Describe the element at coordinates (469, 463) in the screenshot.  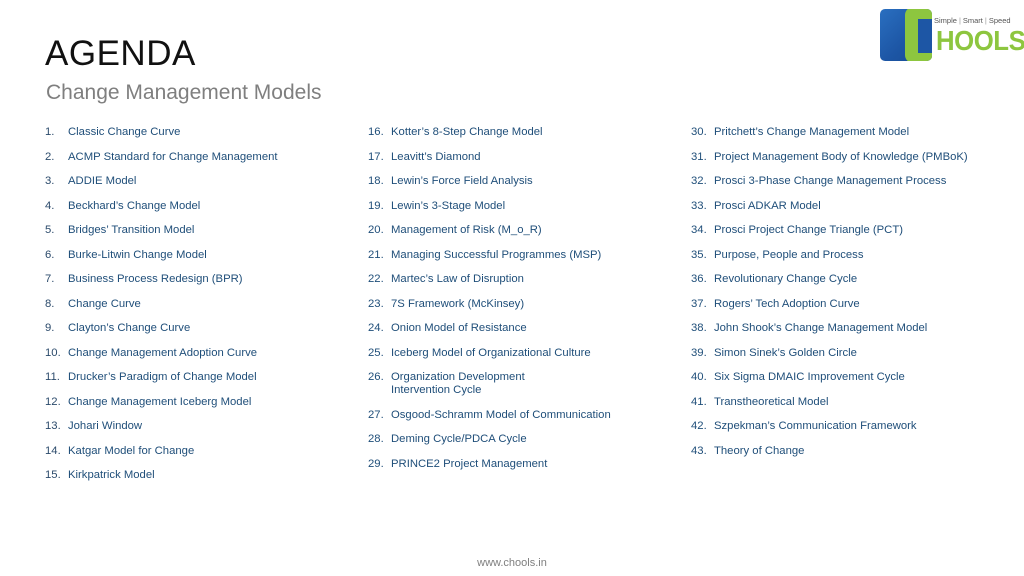
I see `agenda-item-label: PRINCE2 Project Management` at that location.